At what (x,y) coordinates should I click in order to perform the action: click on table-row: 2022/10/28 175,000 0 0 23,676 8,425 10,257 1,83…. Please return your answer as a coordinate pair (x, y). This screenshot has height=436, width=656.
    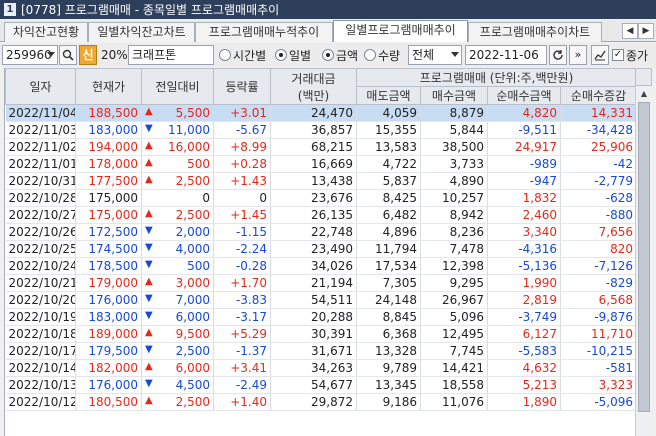
    Looking at the image, I should click on (321, 198).